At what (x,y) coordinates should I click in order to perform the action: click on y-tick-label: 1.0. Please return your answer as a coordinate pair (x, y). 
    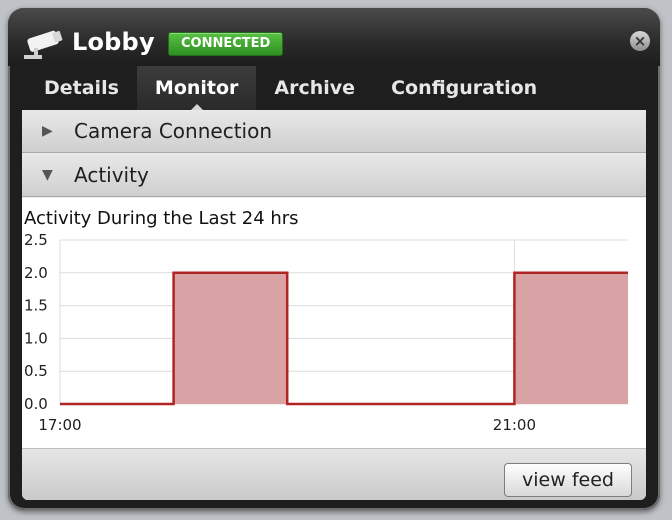
    Looking at the image, I should click on (36, 338).